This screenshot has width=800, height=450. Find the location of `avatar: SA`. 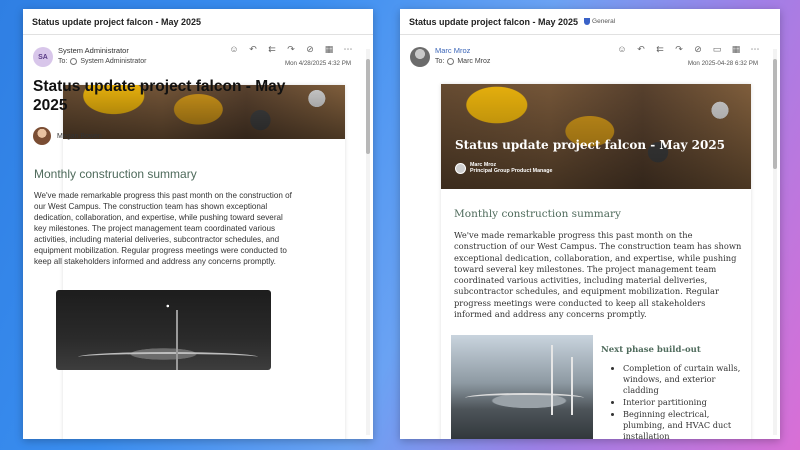

avatar: SA is located at coordinates (43, 57).